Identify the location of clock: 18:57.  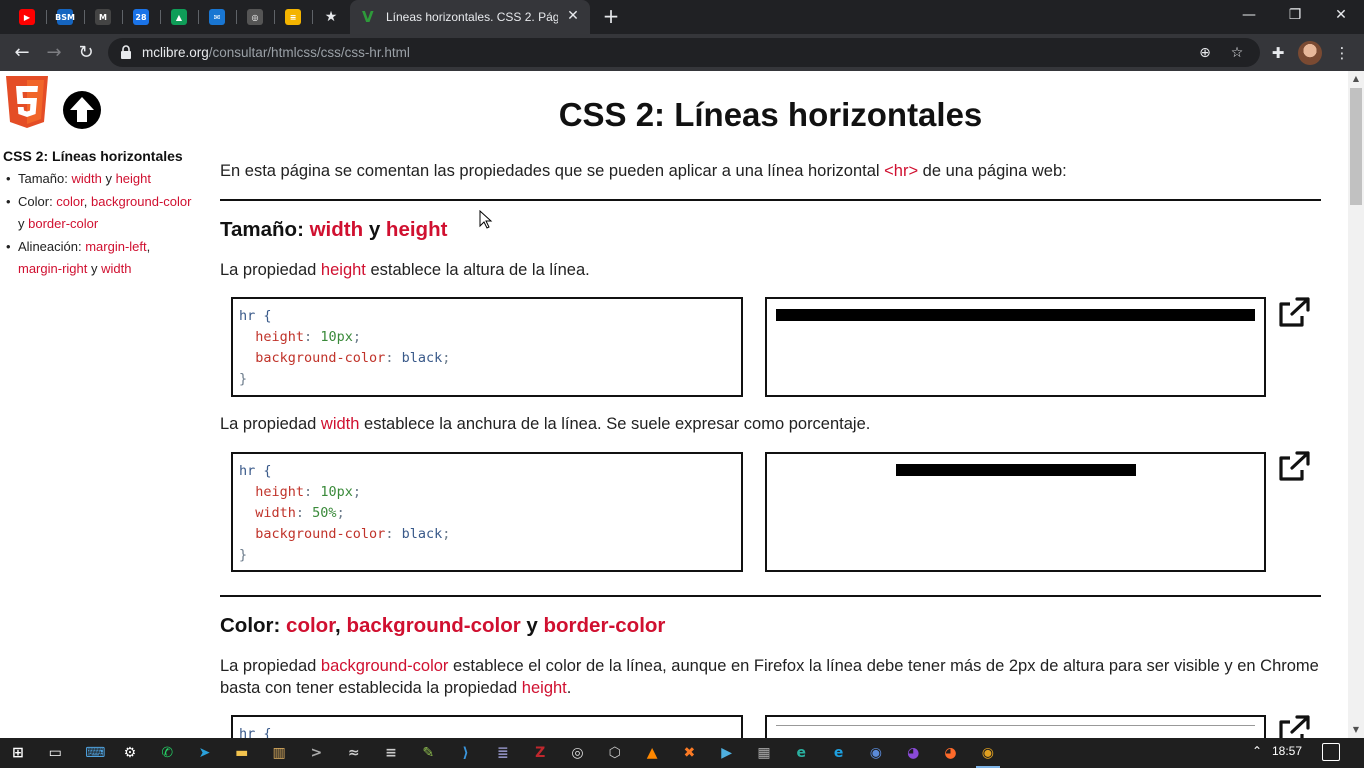
(1287, 751).